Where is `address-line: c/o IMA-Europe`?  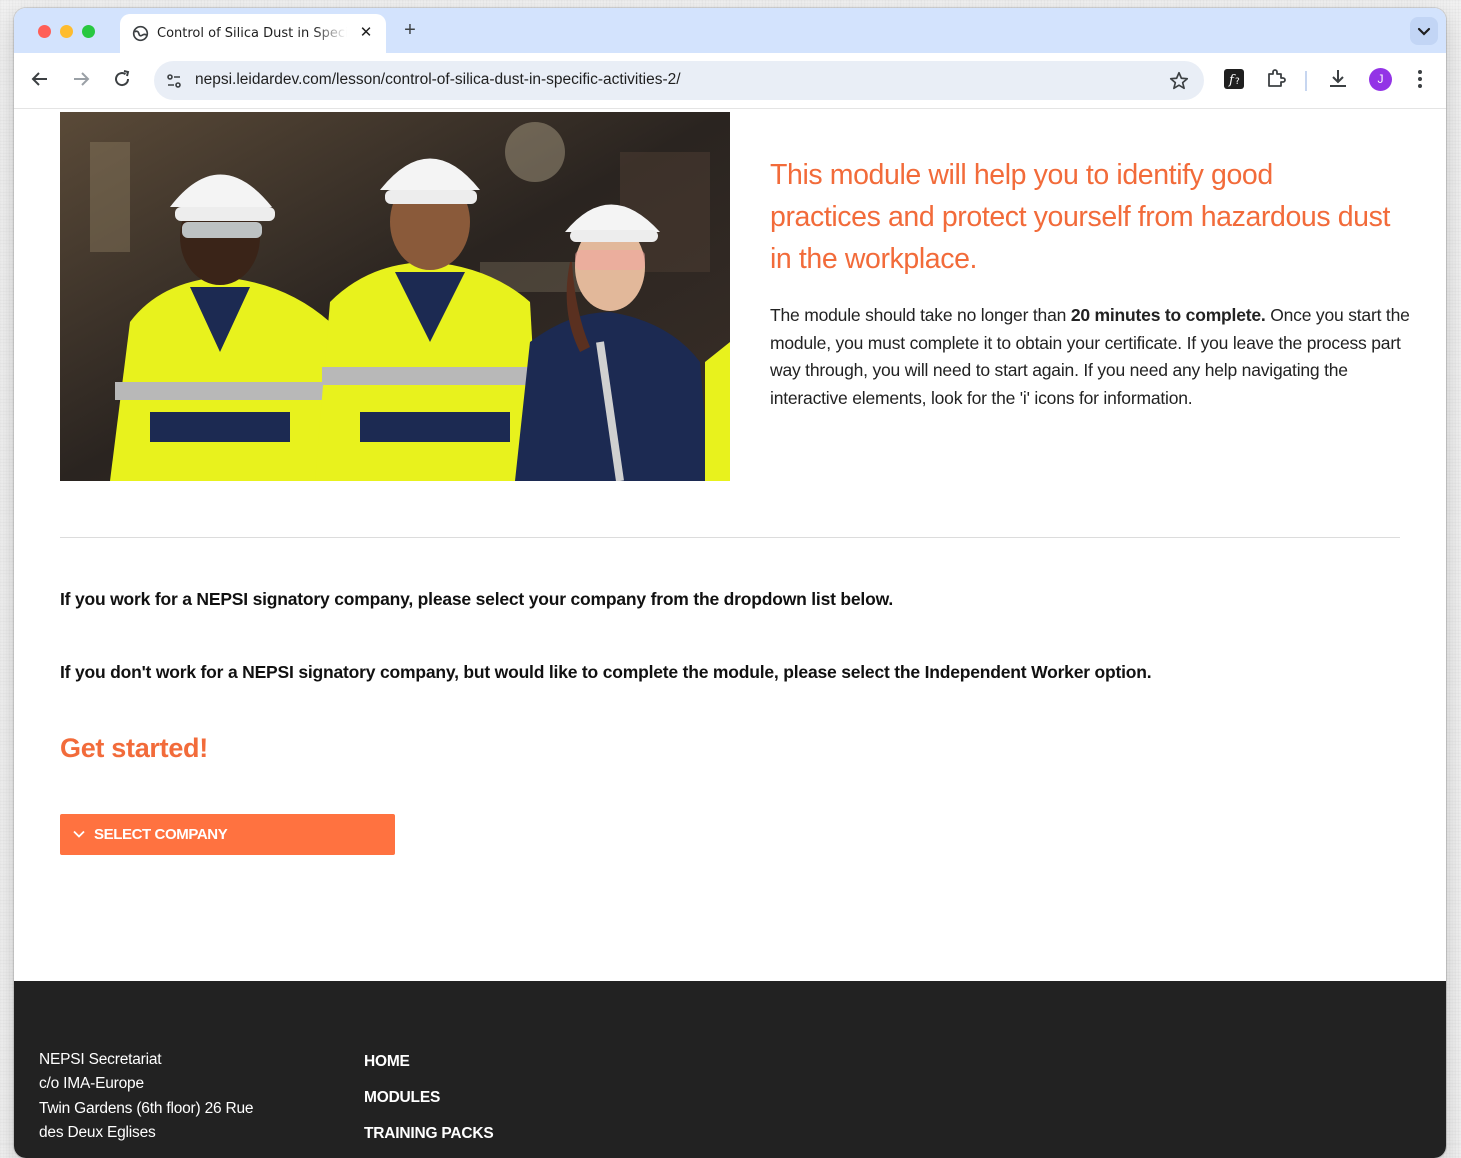 address-line: c/o IMA-Europe is located at coordinates (91, 1084).